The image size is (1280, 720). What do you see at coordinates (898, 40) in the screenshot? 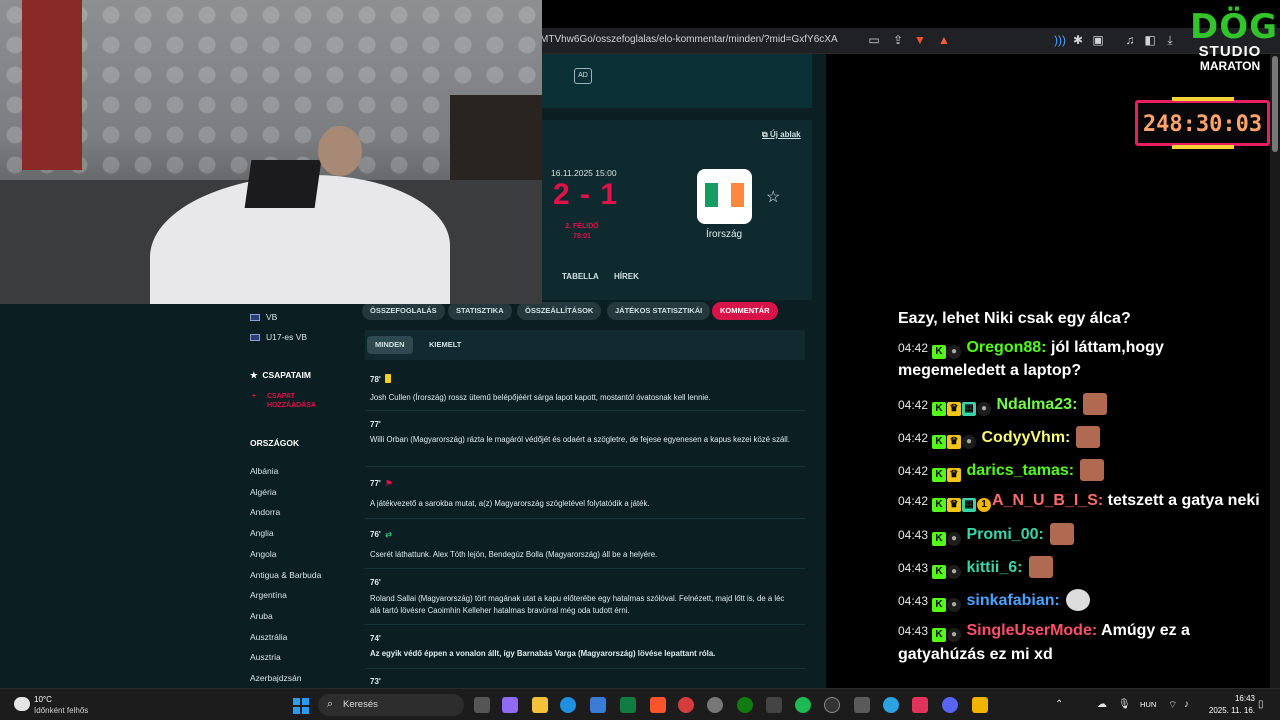
I see `share-icon: ⇪` at bounding box center [898, 40].